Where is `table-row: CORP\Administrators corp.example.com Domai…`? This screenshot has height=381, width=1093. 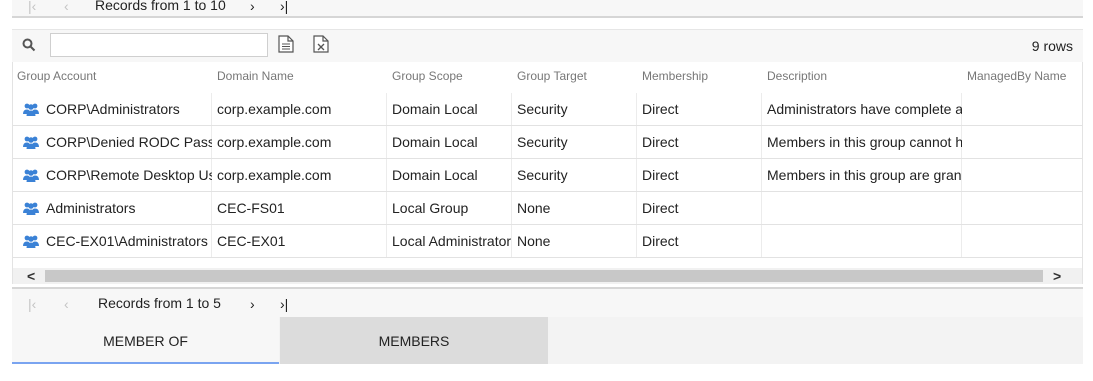
table-row: CORP\Administrators corp.example.com Domai… is located at coordinates (547, 109).